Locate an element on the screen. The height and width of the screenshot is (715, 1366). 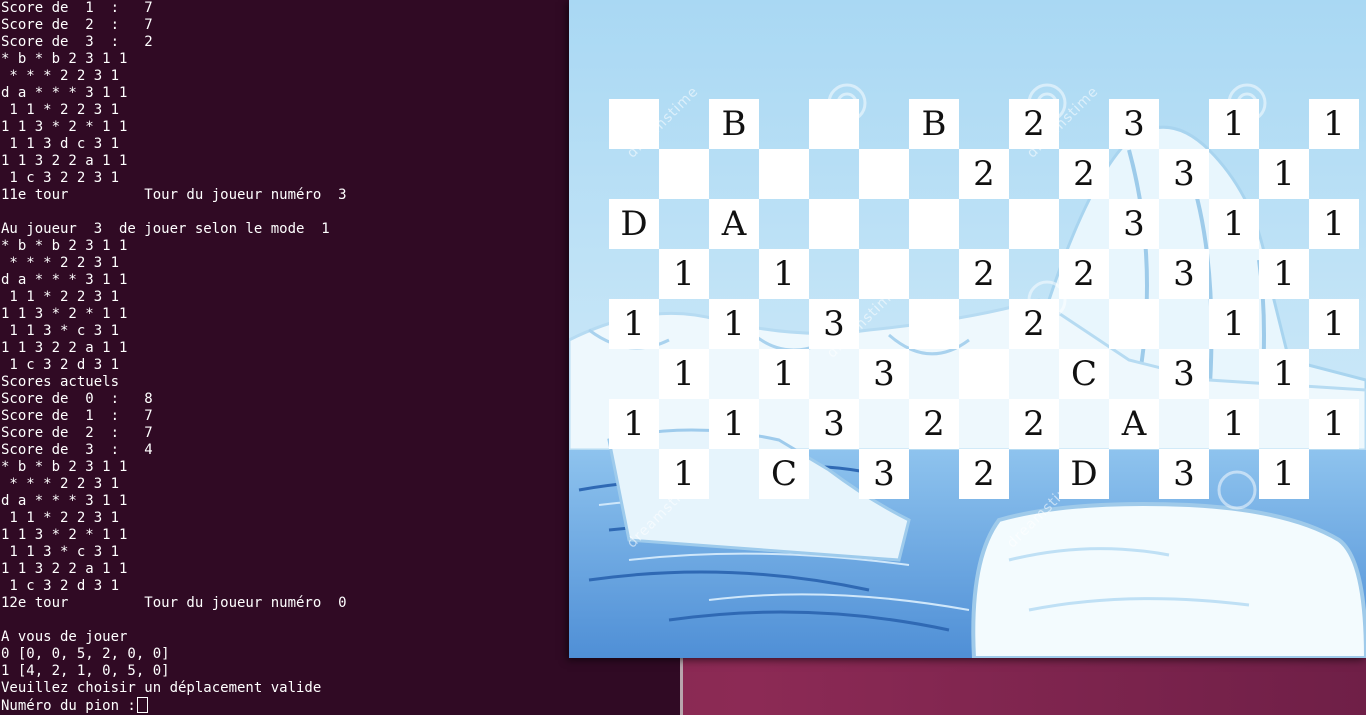
terminal-prompt: Numéro du pion : is located at coordinates (68, 706).